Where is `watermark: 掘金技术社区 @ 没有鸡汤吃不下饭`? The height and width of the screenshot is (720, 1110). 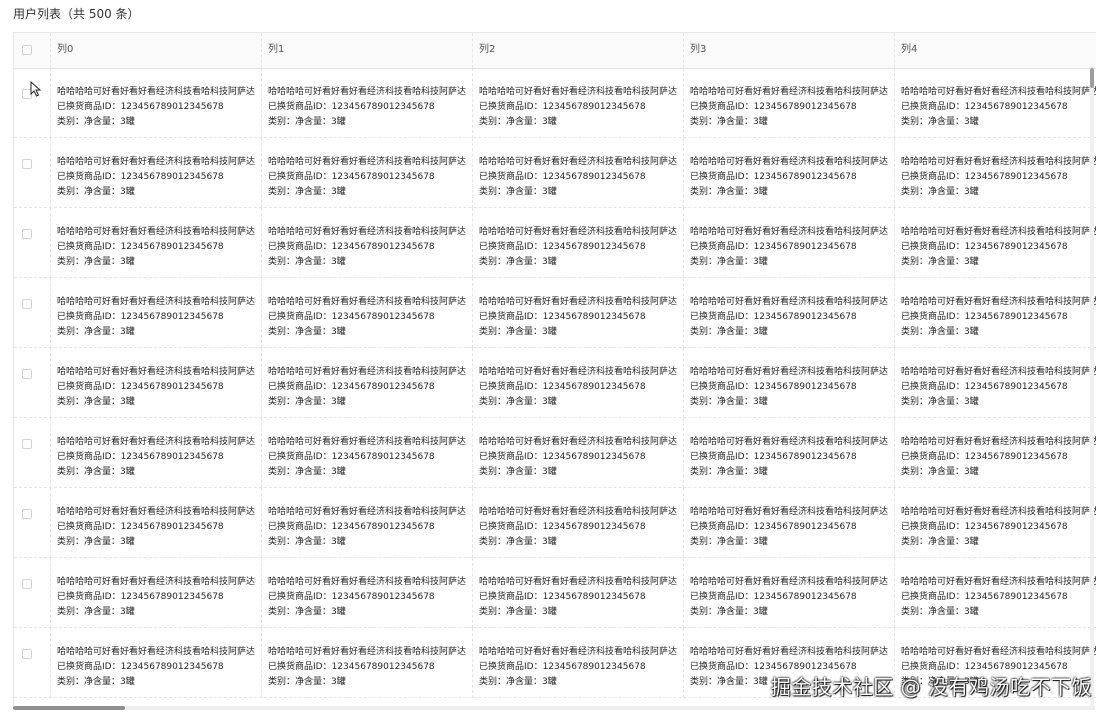
watermark: 掘金技术社区 @ 没有鸡汤吃不下饭 is located at coordinates (931, 687).